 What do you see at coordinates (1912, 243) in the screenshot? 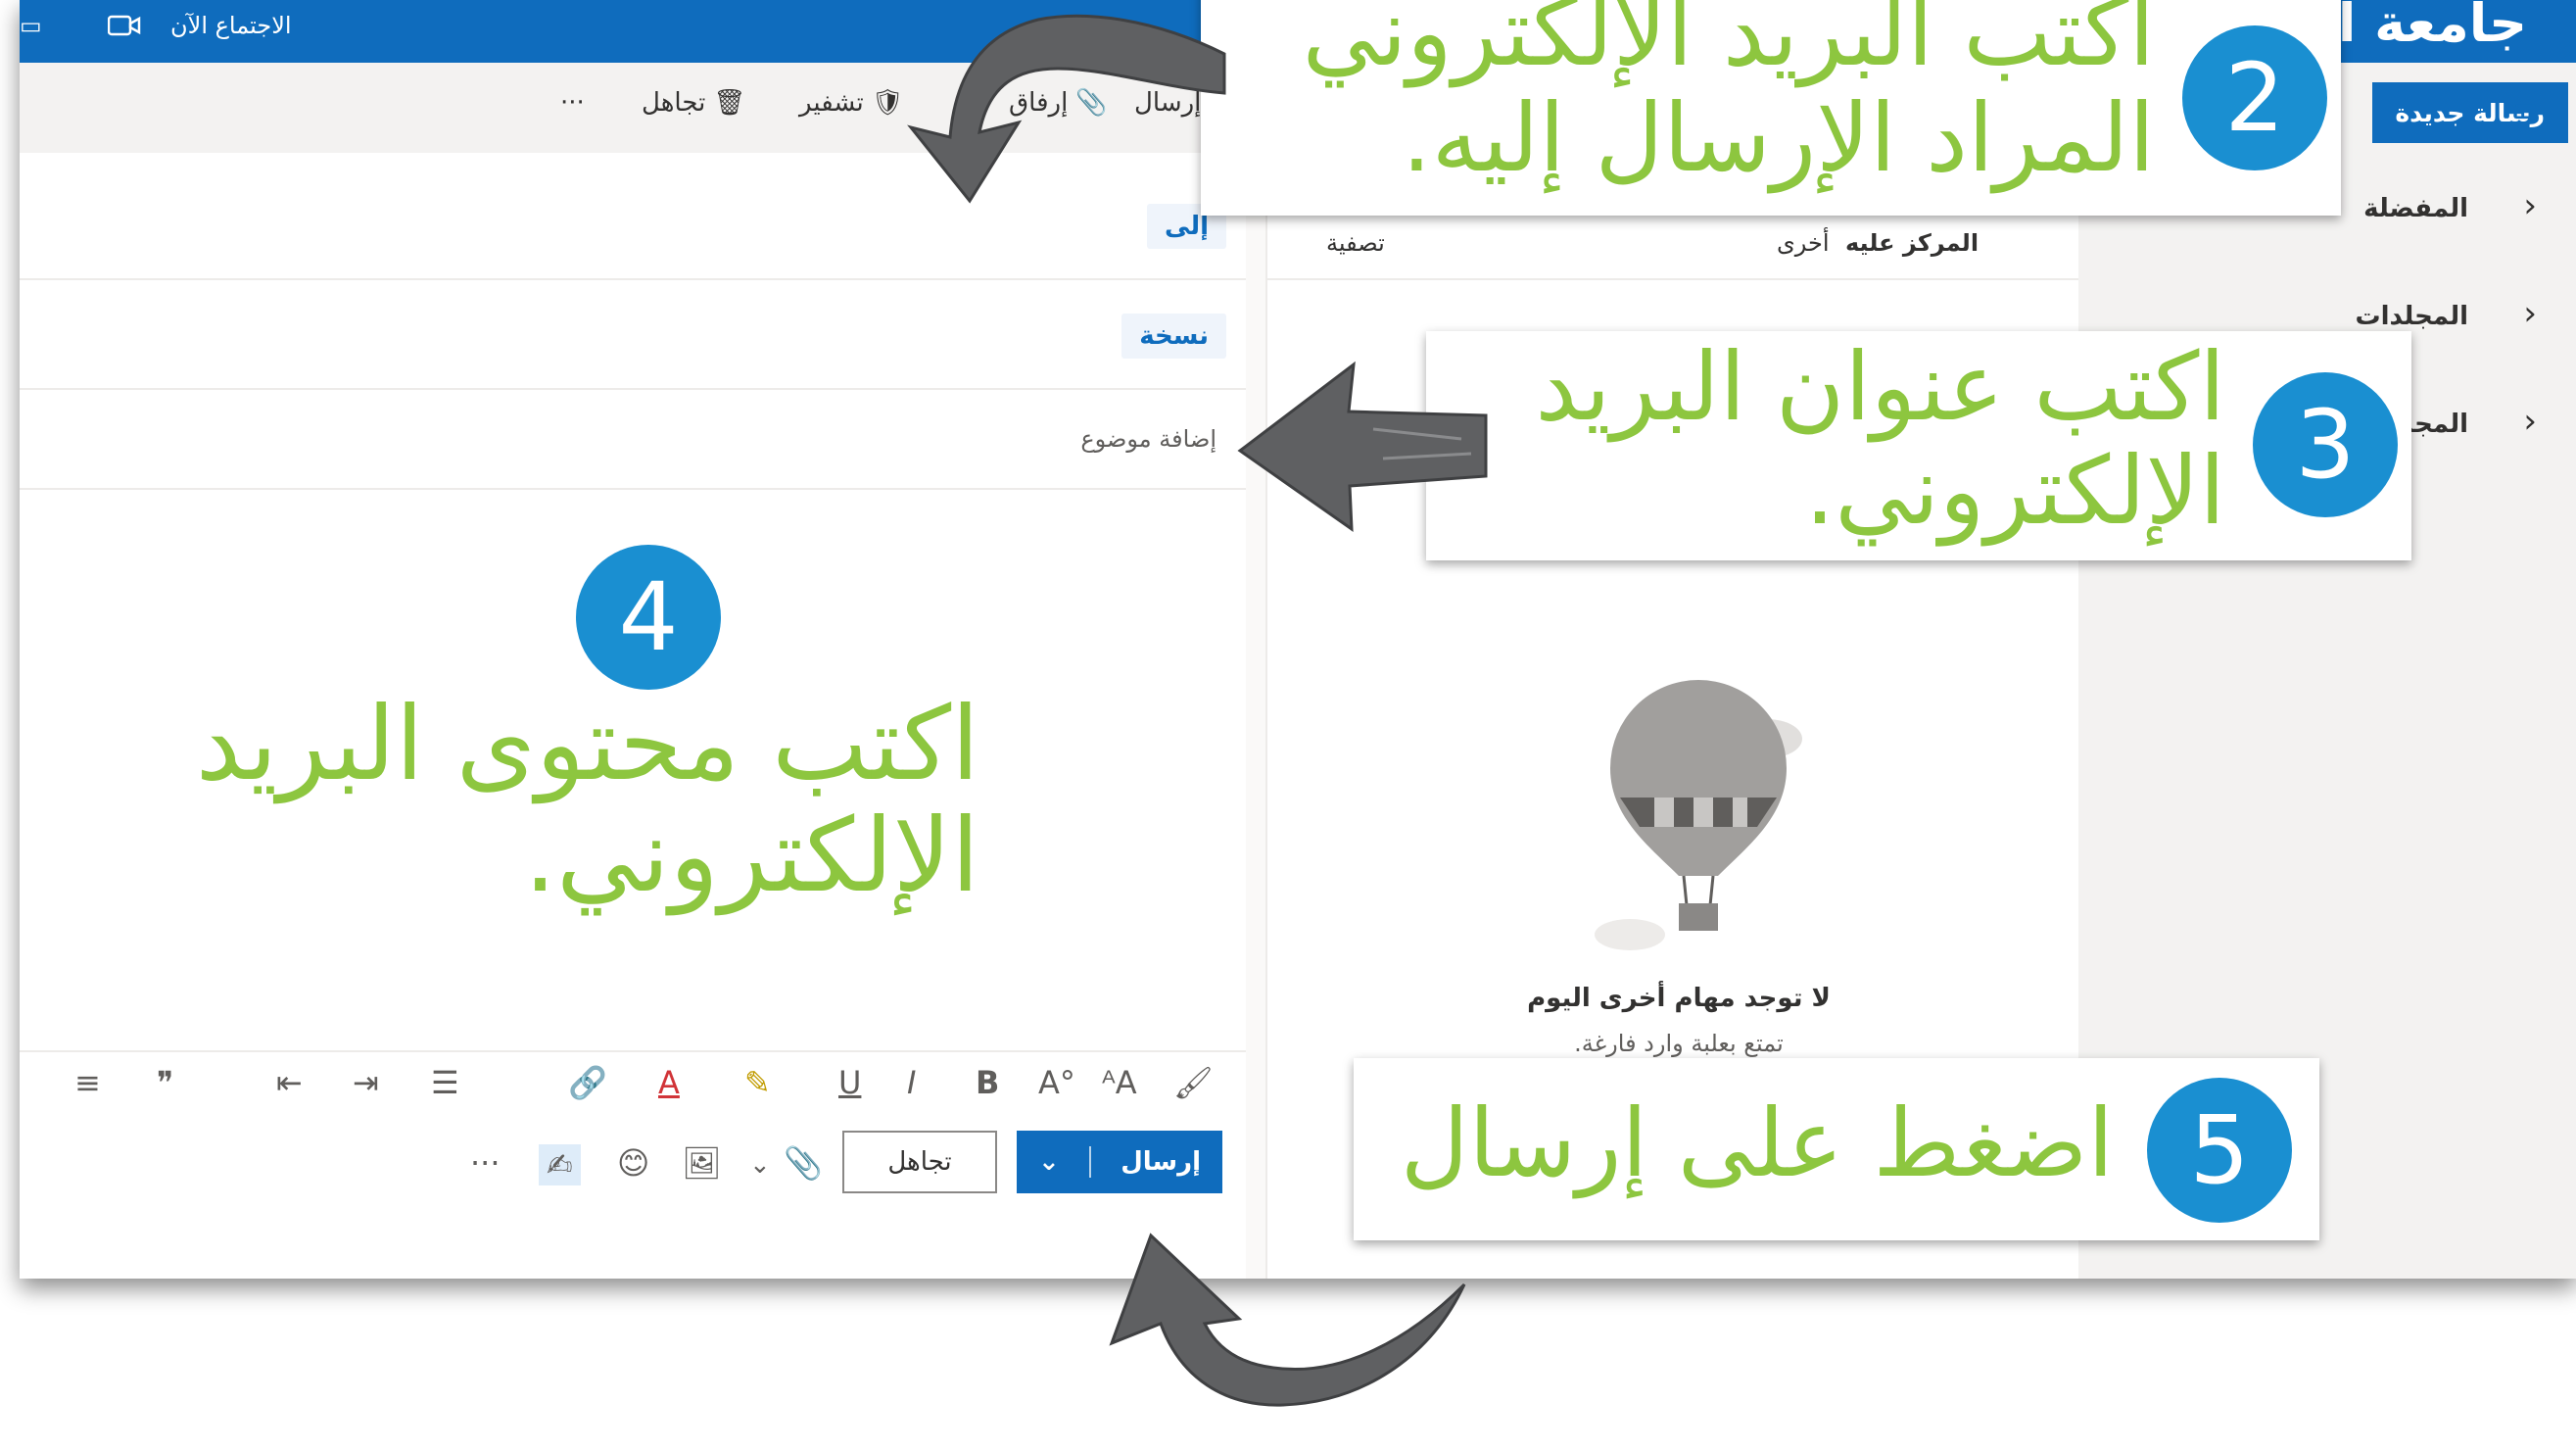
I see `tab-focused: المركز عليه` at bounding box center [1912, 243].